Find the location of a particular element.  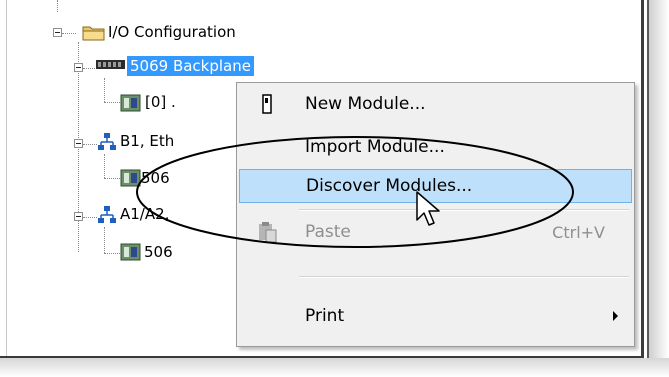

new-module-icon is located at coordinates (267, 104).